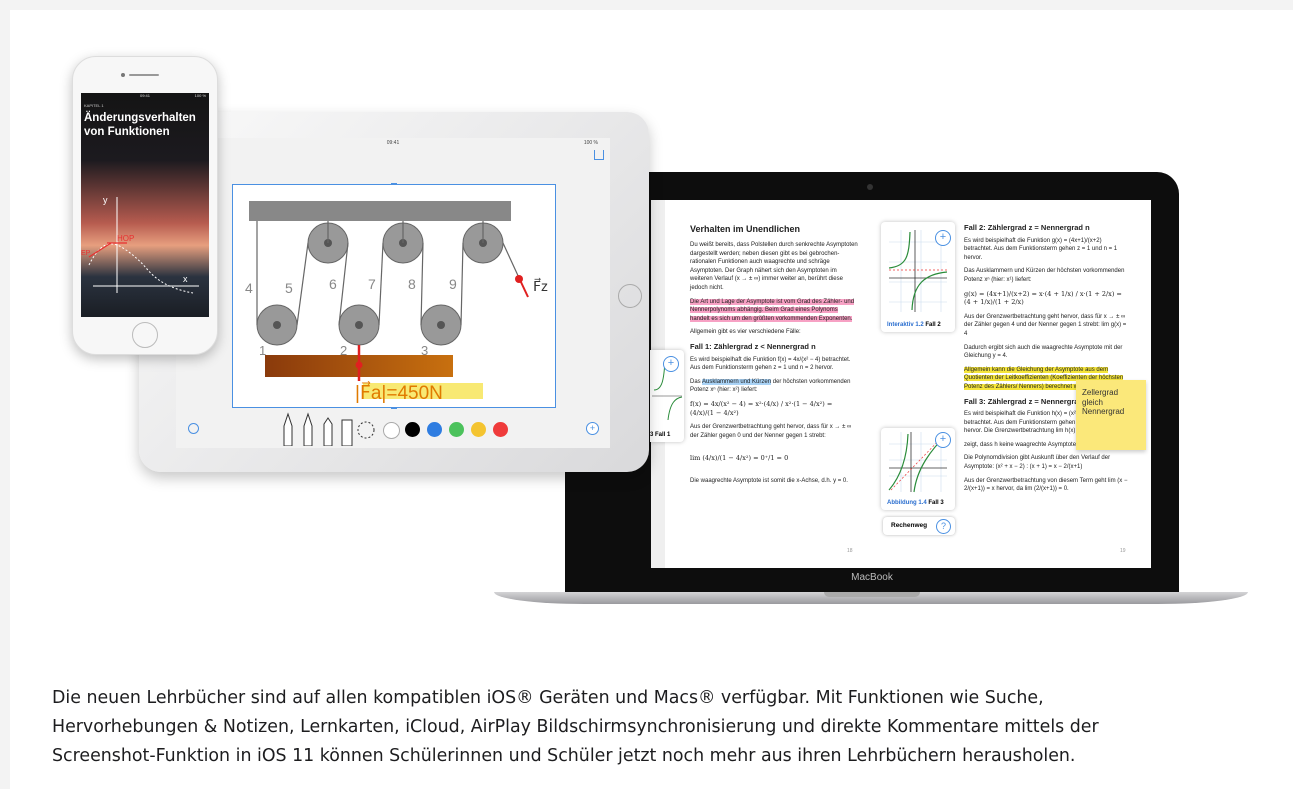 Image resolution: width=1293 pixels, height=789 pixels. What do you see at coordinates (1027, 227) in the screenshot?
I see `section-heading: Fall 2: Zählergrad z = Nennergrad n` at bounding box center [1027, 227].